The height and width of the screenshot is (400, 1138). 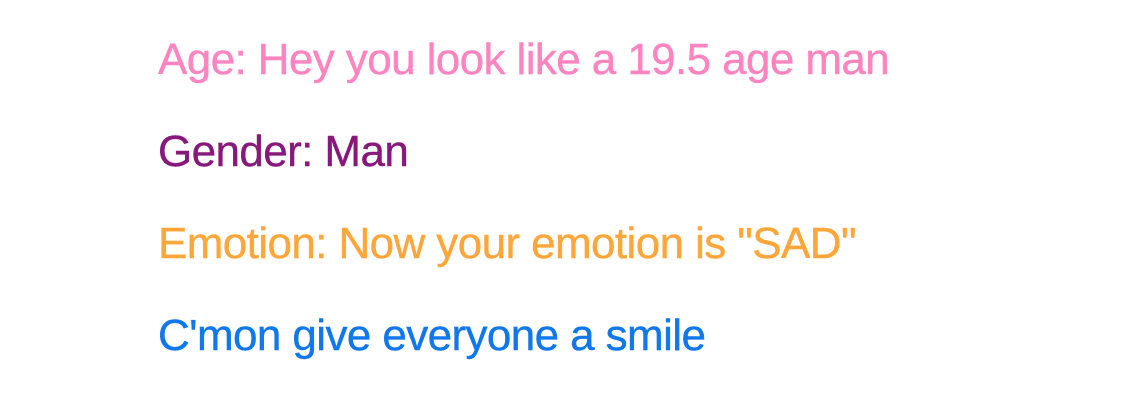 What do you see at coordinates (524, 59) in the screenshot?
I see `age-result-text: Age: Hey you look like a 19.5 age man` at bounding box center [524, 59].